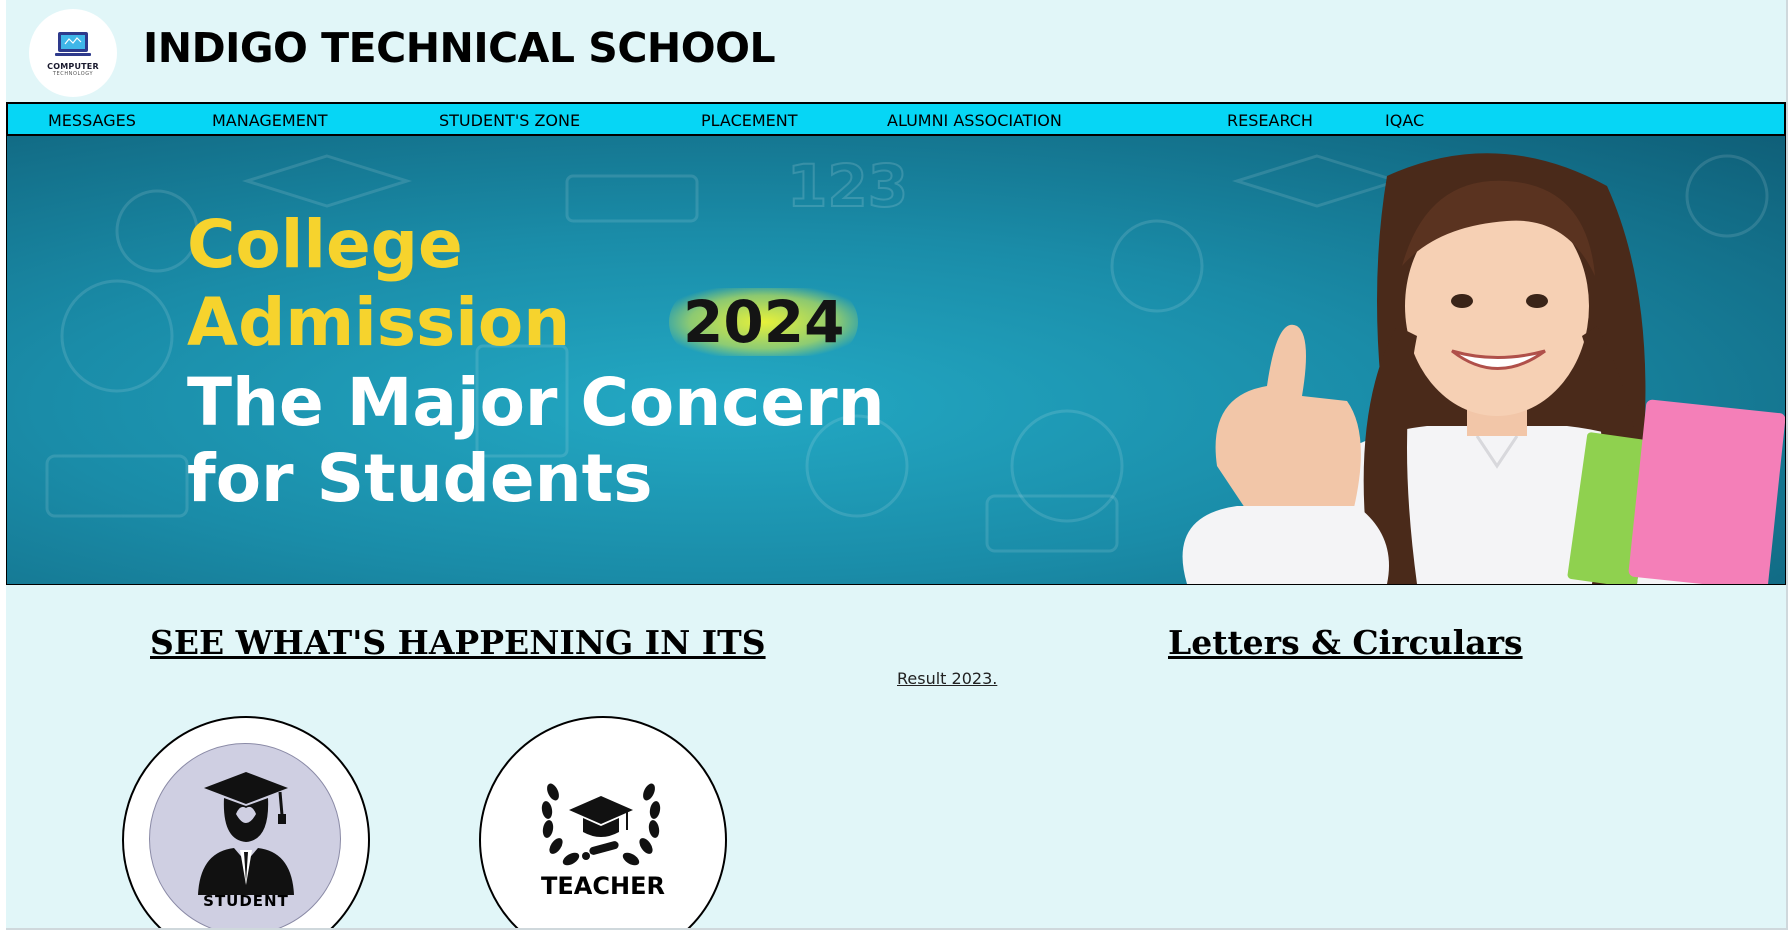 This screenshot has width=1792, height=931. What do you see at coordinates (947, 678) in the screenshot?
I see `result-2023-link: Result 2023.` at bounding box center [947, 678].